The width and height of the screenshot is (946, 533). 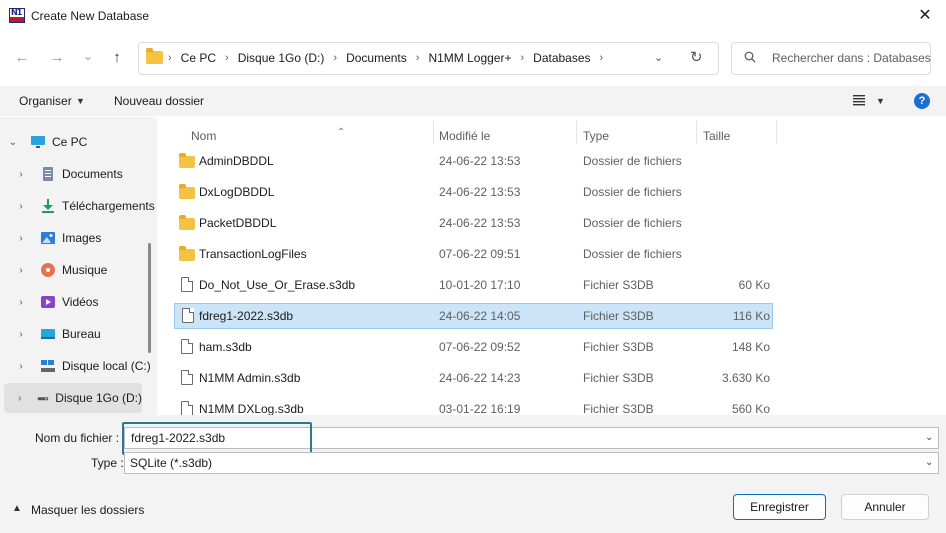 What do you see at coordinates (480, 285) in the screenshot?
I see `file-modified: 10-01-20 17:10` at bounding box center [480, 285].